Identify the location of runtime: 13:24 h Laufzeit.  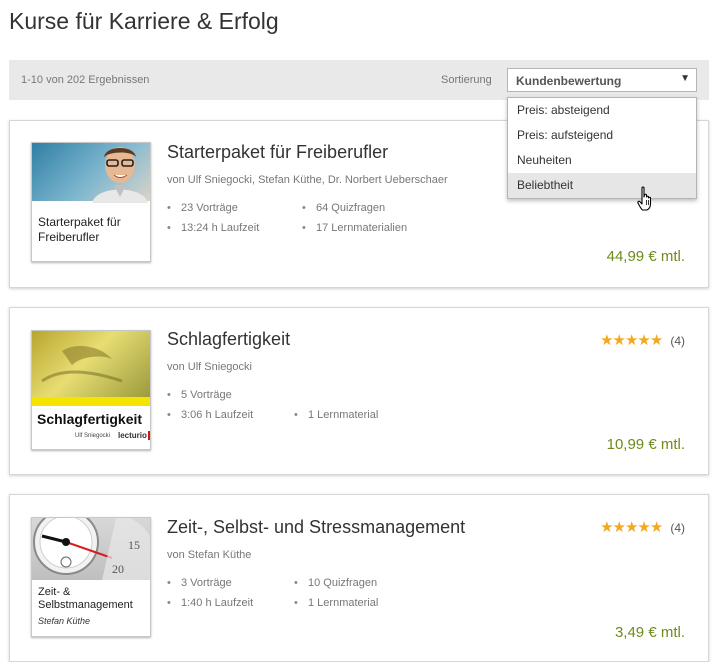
(213, 228).